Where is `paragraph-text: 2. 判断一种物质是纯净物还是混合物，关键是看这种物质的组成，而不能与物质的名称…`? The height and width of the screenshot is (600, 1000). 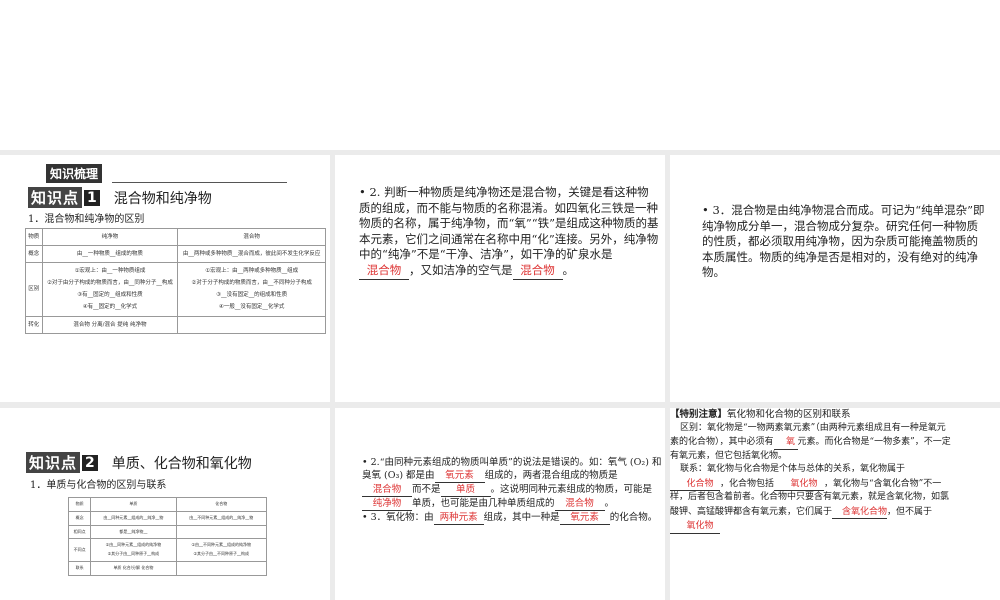 paragraph-text: 2. 判断一种物质是纯净物还是混合物，关键是看这种物质的组成，而不能与物质的名称… is located at coordinates (509, 223).